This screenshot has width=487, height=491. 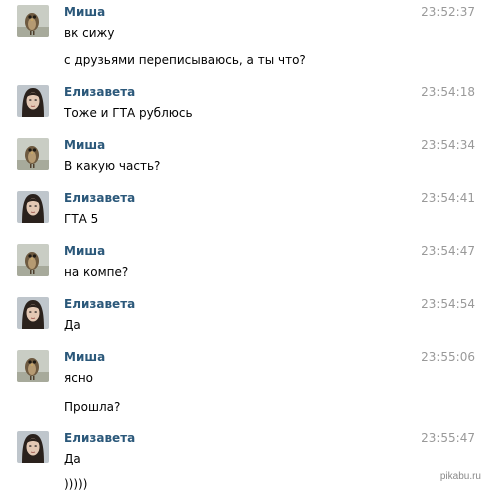 What do you see at coordinates (243, 461) in the screenshot?
I see `message: Елизавета 23:55:47 Да )))))` at bounding box center [243, 461].